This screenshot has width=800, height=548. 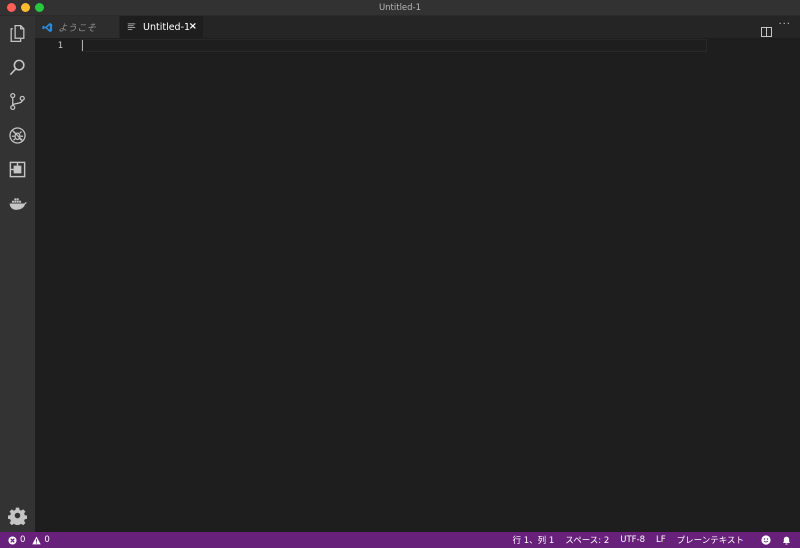 What do you see at coordinates (132, 27) in the screenshot?
I see `file-lines-icon` at bounding box center [132, 27].